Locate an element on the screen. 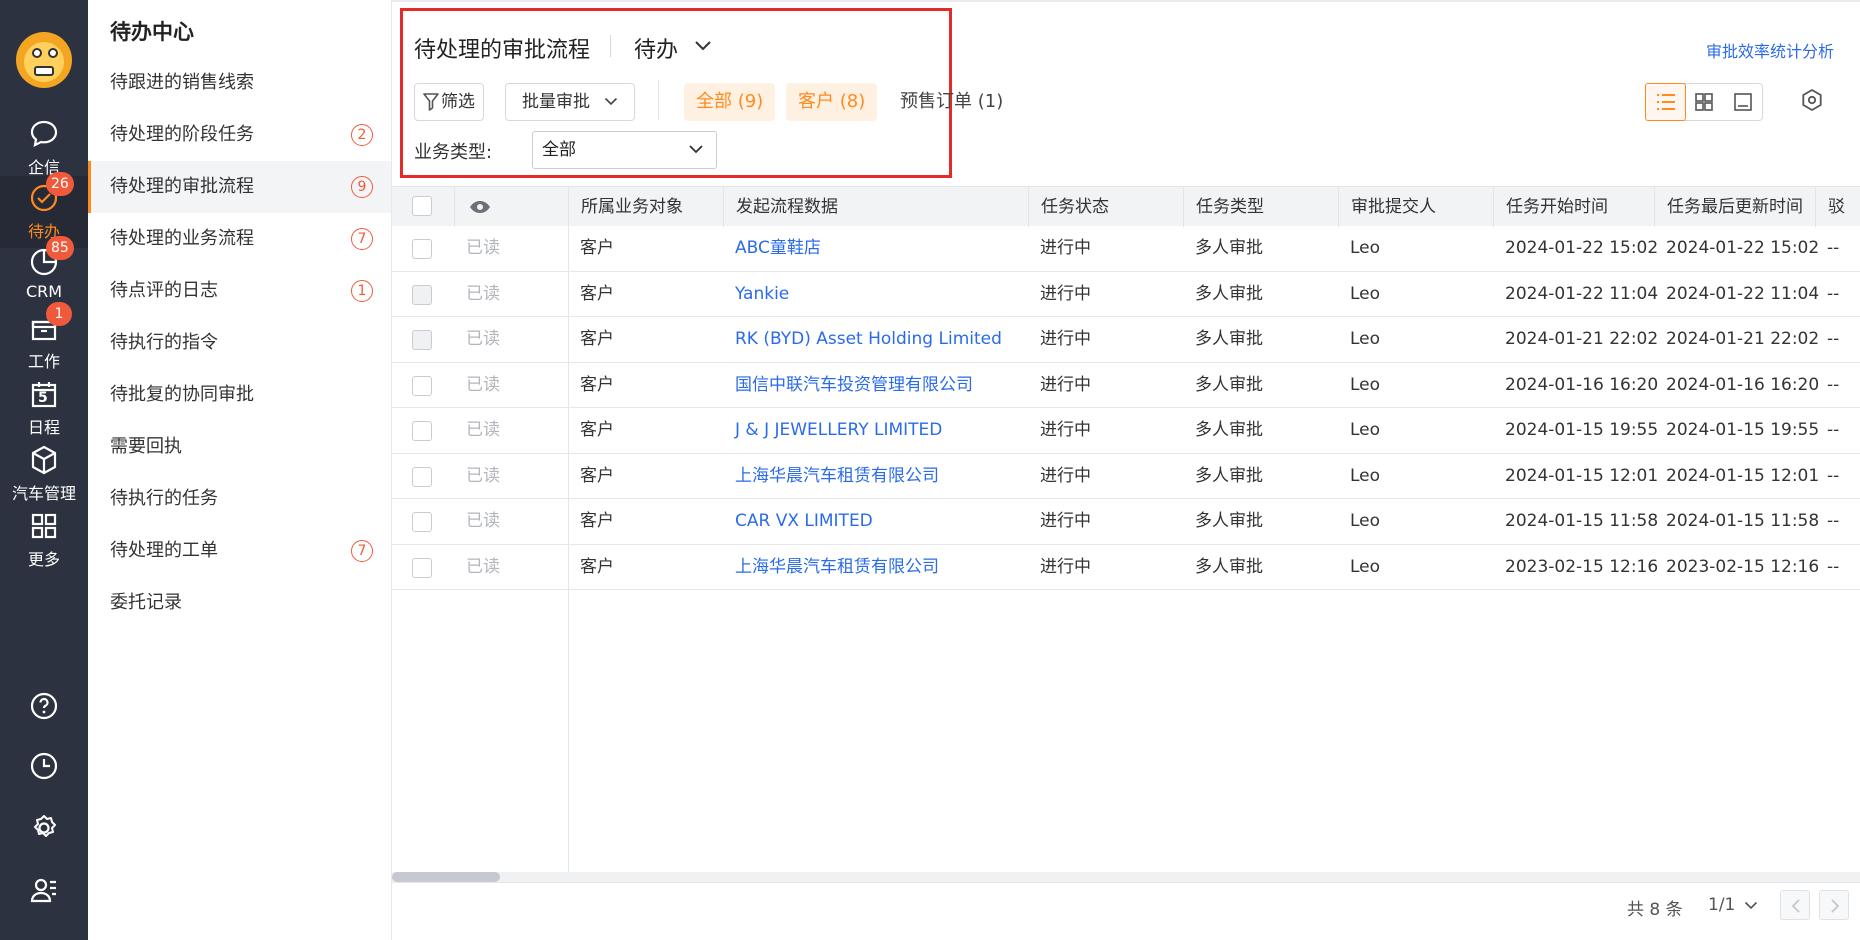  settings-button is located at coordinates (44, 828).